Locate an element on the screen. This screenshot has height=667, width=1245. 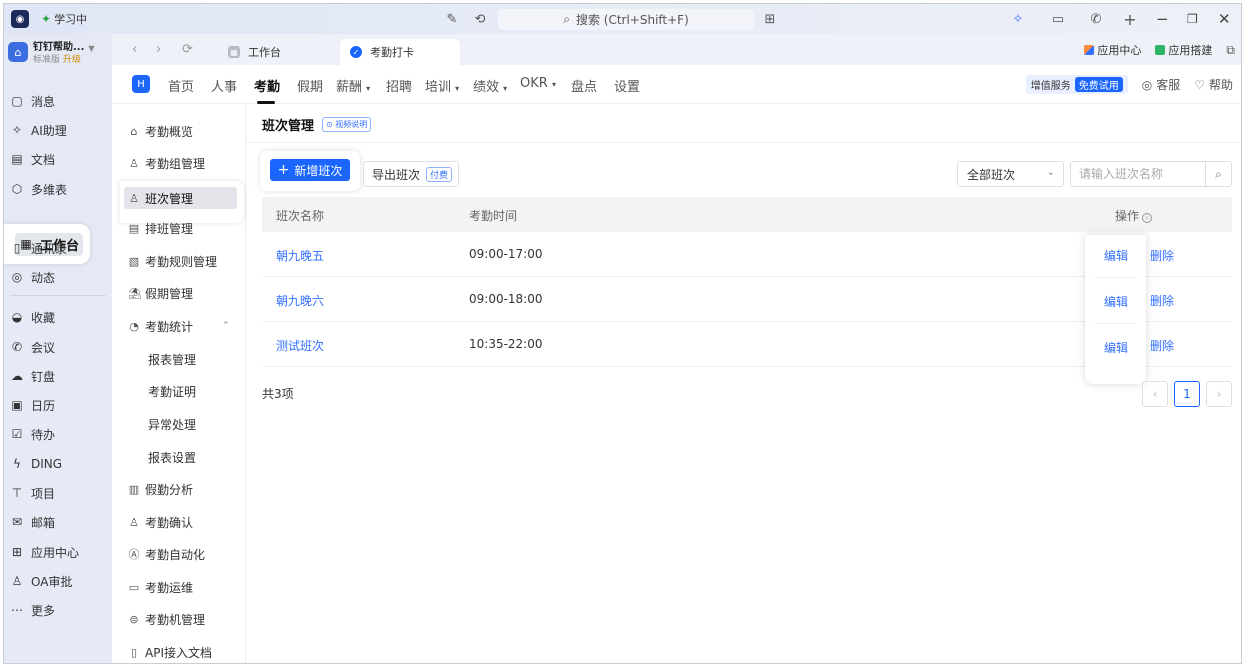
nav-item-drive: ☁ 钉盘 is located at coordinates (32, 376).